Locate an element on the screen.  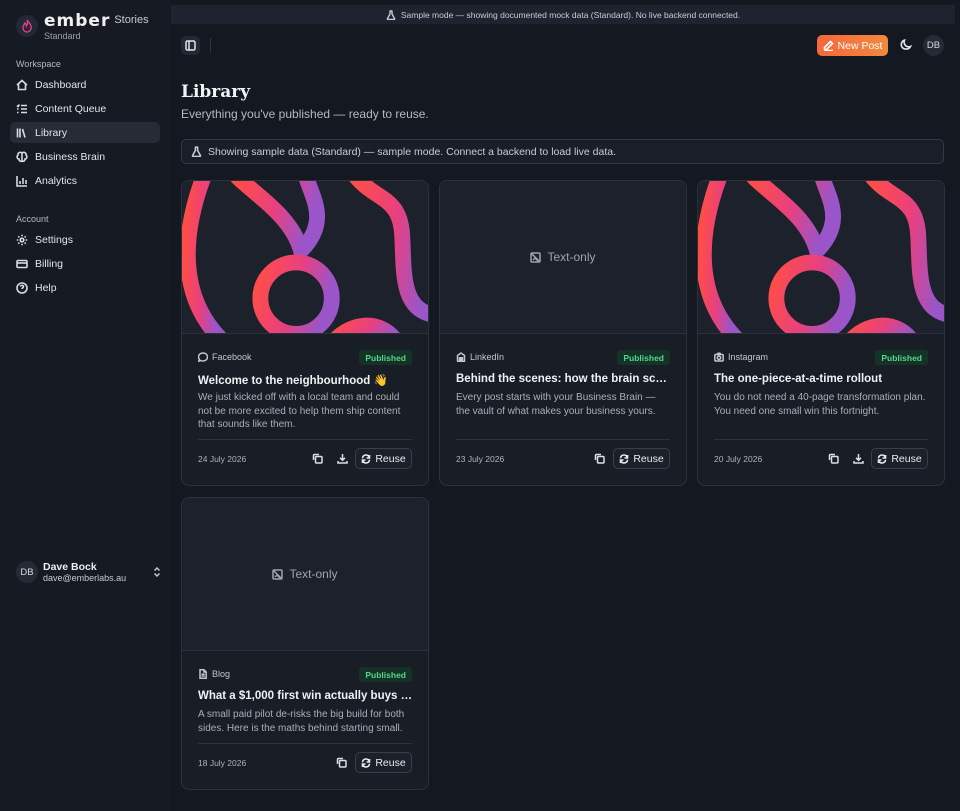
sidebar-toggle-button is located at coordinates (190, 45).